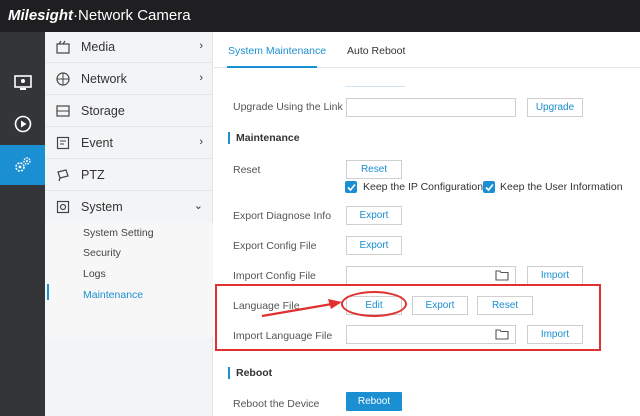  Describe the element at coordinates (129, 111) in the screenshot. I see `sidebar-item-storage: Storage` at that location.